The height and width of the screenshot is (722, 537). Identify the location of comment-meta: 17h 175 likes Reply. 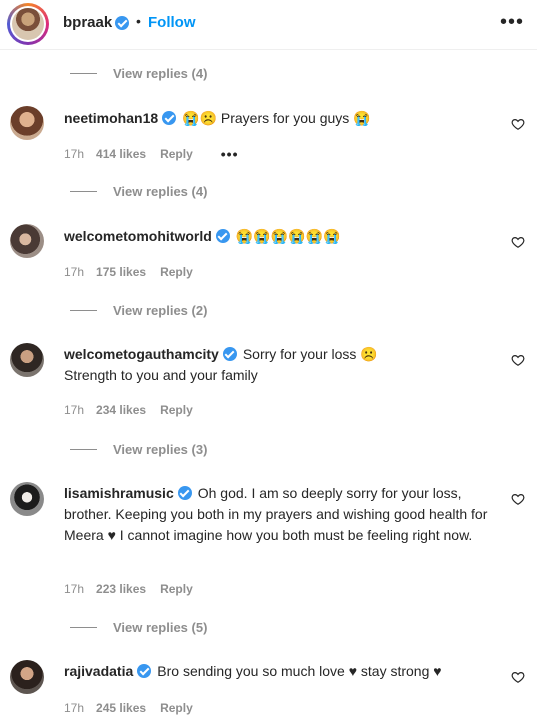
(128, 272).